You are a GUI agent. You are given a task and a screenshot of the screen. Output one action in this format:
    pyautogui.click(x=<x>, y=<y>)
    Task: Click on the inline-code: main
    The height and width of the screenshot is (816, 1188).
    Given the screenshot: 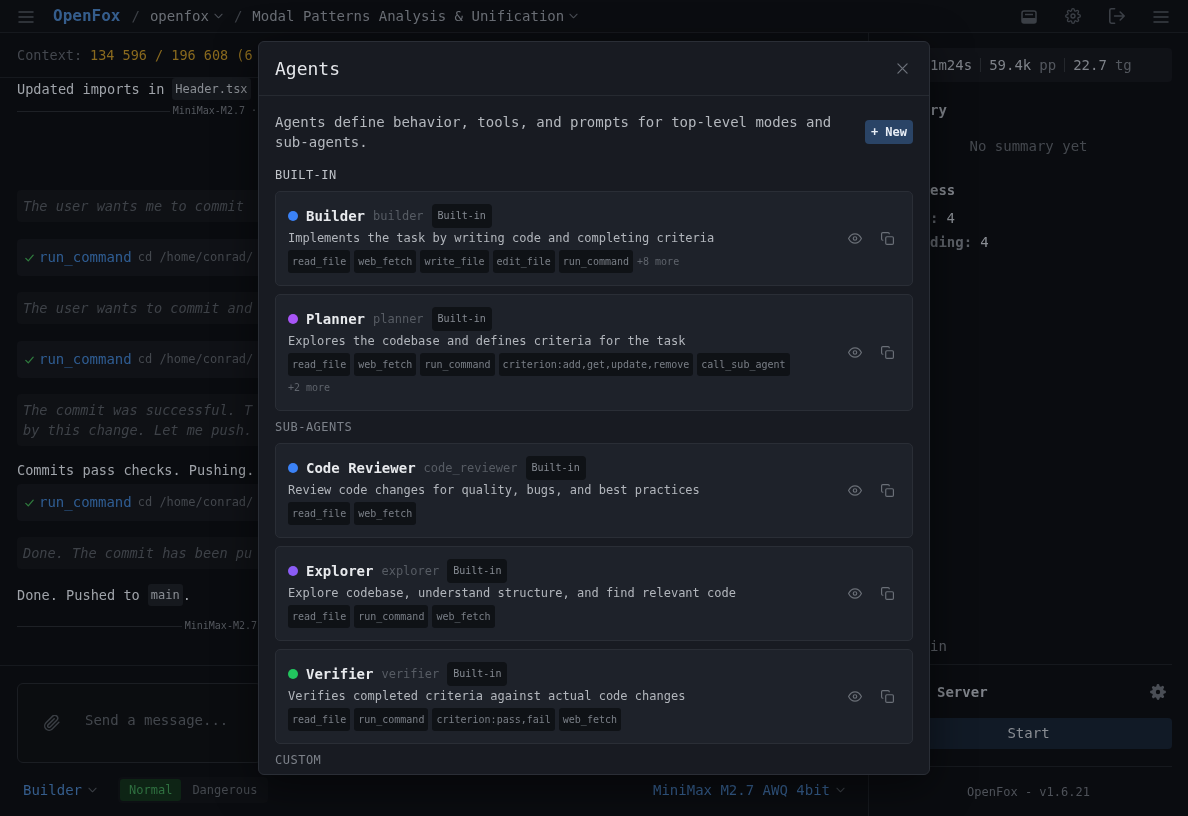 What is the action you would take?
    pyautogui.click(x=165, y=595)
    